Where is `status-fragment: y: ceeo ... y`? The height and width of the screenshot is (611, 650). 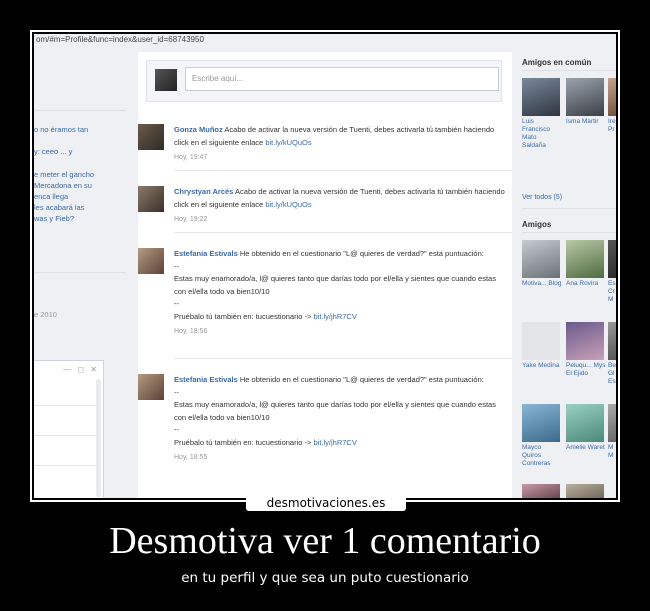 status-fragment: y: ceeo ... y is located at coordinates (53, 151).